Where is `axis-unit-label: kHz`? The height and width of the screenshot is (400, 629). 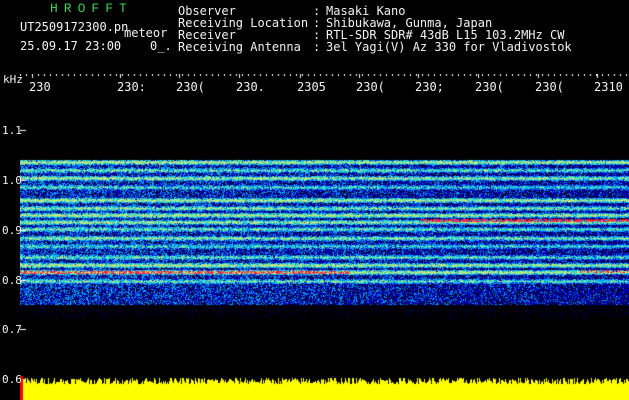 axis-unit-label: kHz is located at coordinates (13, 79).